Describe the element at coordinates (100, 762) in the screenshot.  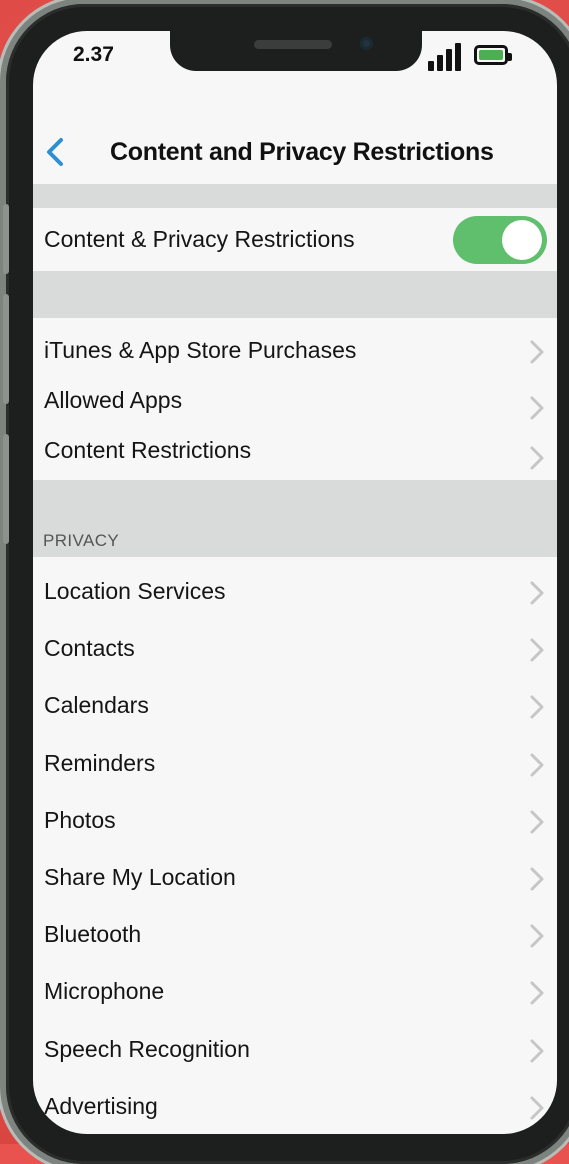
I see `list-item-label: Reminders` at that location.